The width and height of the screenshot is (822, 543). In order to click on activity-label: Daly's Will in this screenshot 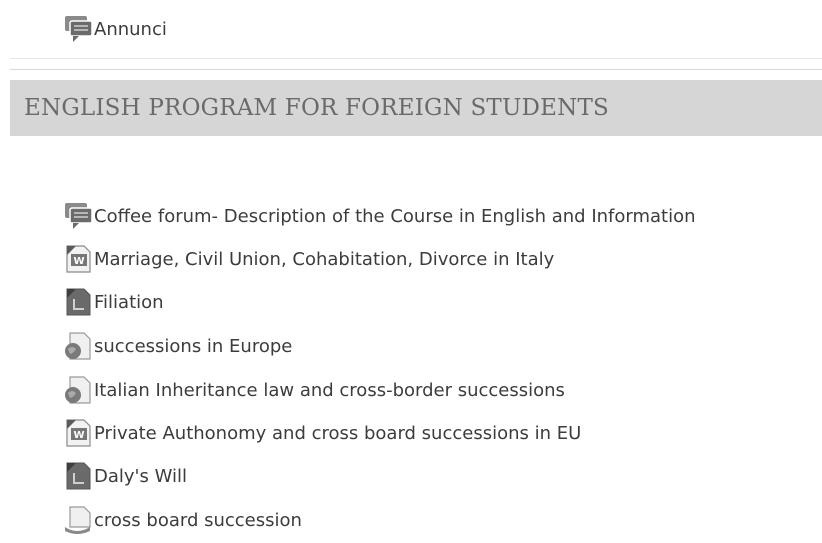, I will do `click(140, 476)`.